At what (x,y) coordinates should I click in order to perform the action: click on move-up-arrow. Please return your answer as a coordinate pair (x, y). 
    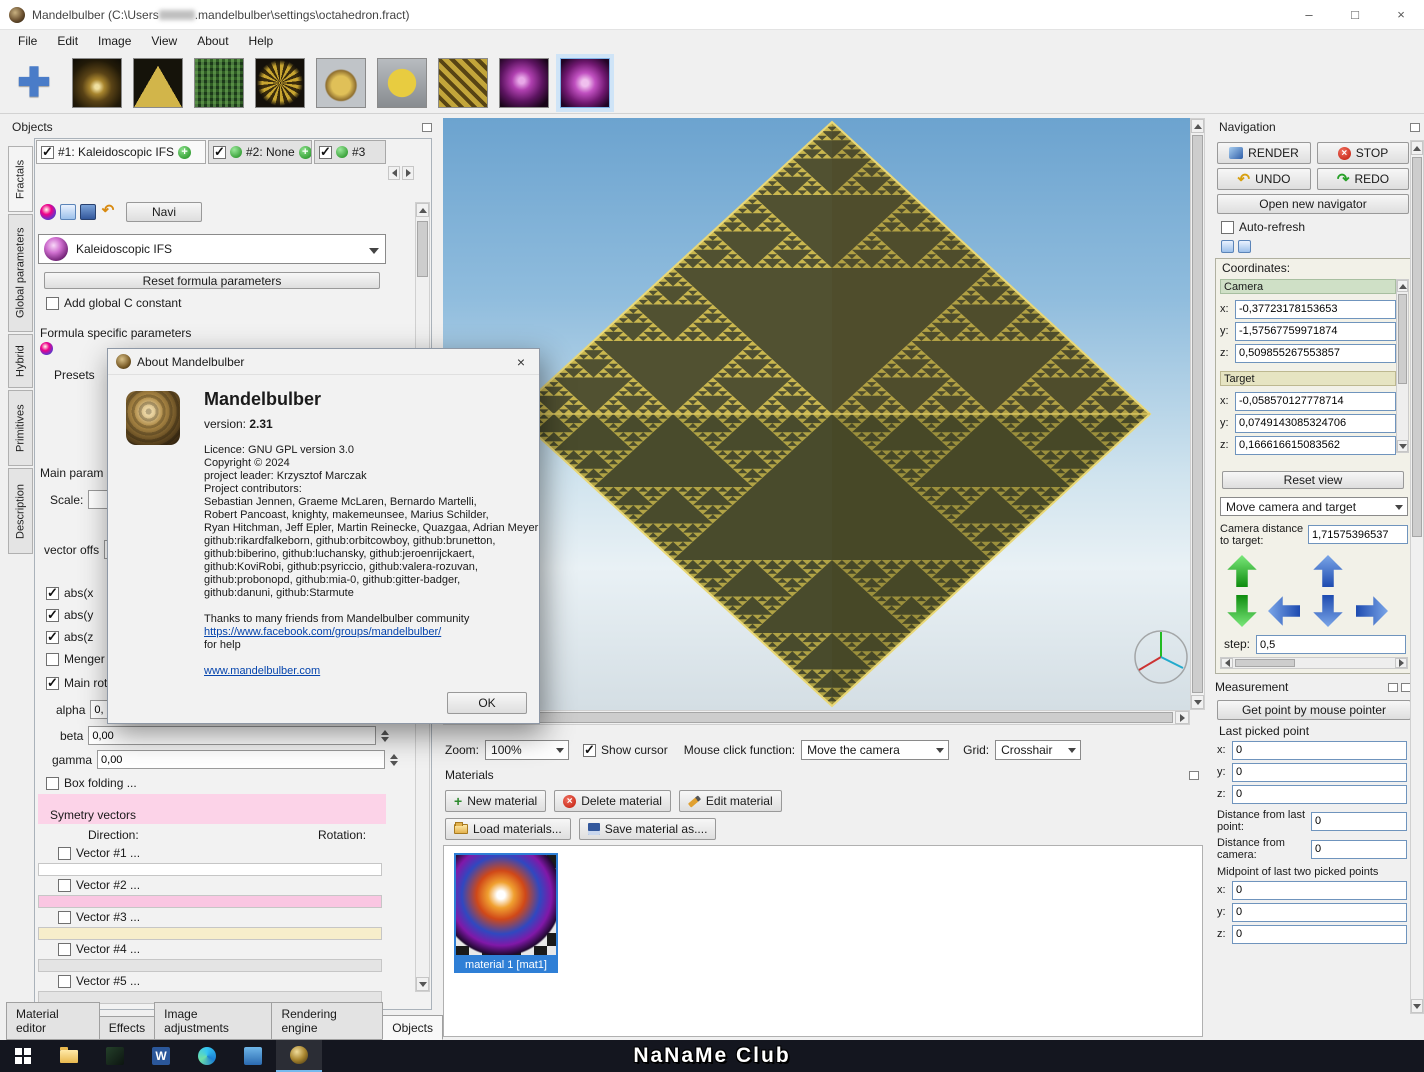
    Looking at the image, I should click on (1328, 571).